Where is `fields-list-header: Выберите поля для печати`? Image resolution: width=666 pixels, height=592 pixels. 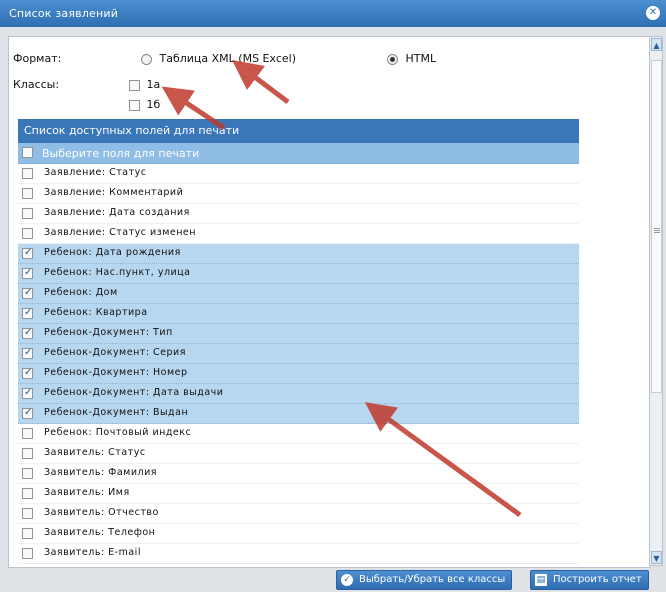
fields-list-header: Выберите поля для печати is located at coordinates (298, 153).